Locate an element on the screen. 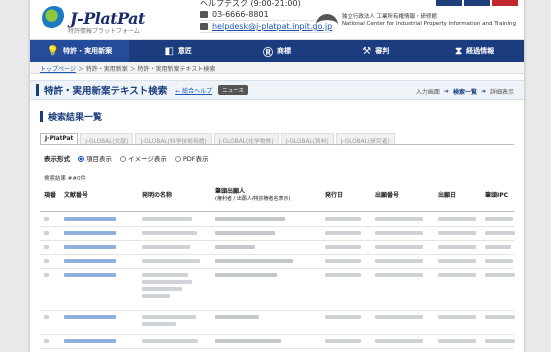 Image resolution: width=551 pixels, height=352 pixels. radio-selected-icon is located at coordinates (81, 159).